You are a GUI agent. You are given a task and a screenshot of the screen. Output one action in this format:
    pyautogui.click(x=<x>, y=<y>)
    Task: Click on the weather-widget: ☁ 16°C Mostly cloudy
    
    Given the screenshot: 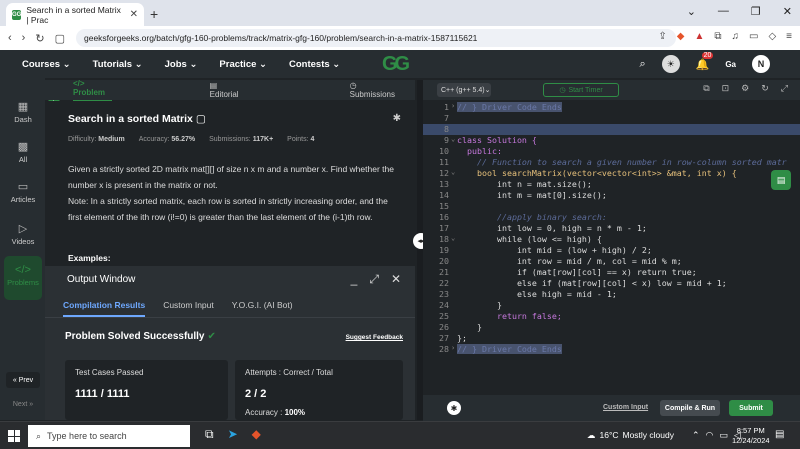 What is the action you would take?
    pyautogui.click(x=630, y=435)
    